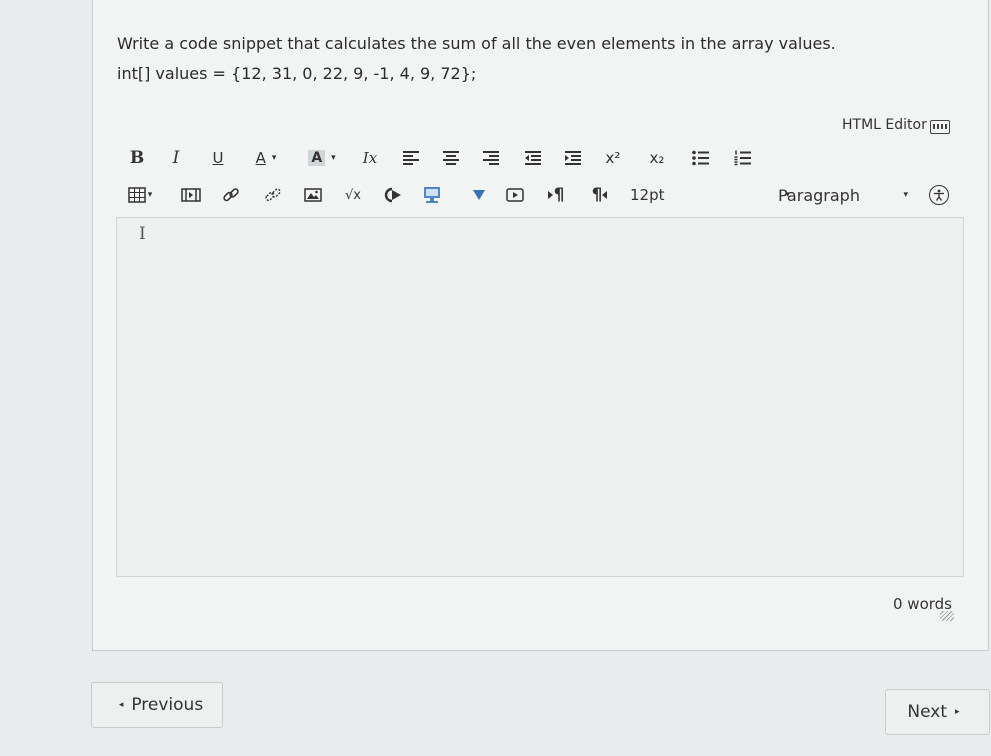  What do you see at coordinates (927, 712) in the screenshot?
I see `next-label: Next` at bounding box center [927, 712].